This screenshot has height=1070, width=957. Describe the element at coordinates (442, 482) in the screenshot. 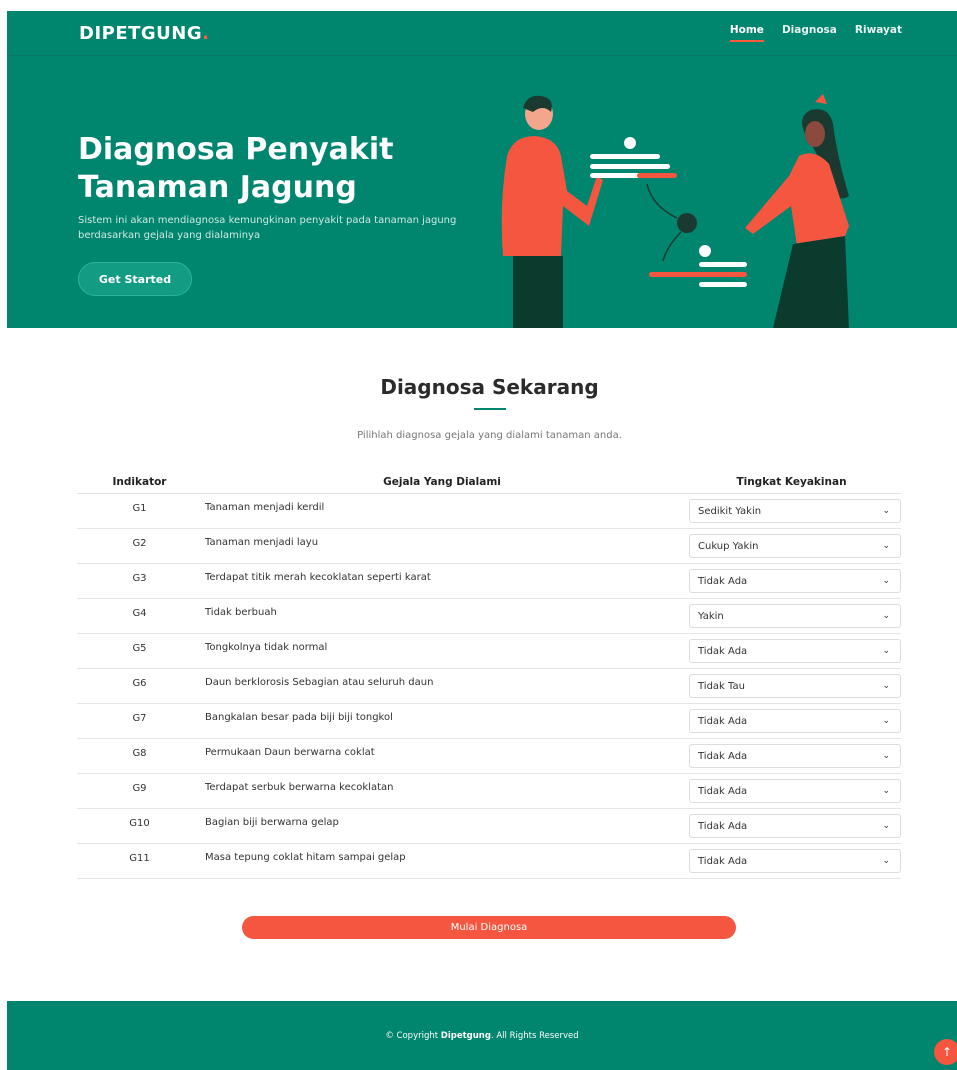

I see `header-gejala: Gejala Yang Dialami` at that location.